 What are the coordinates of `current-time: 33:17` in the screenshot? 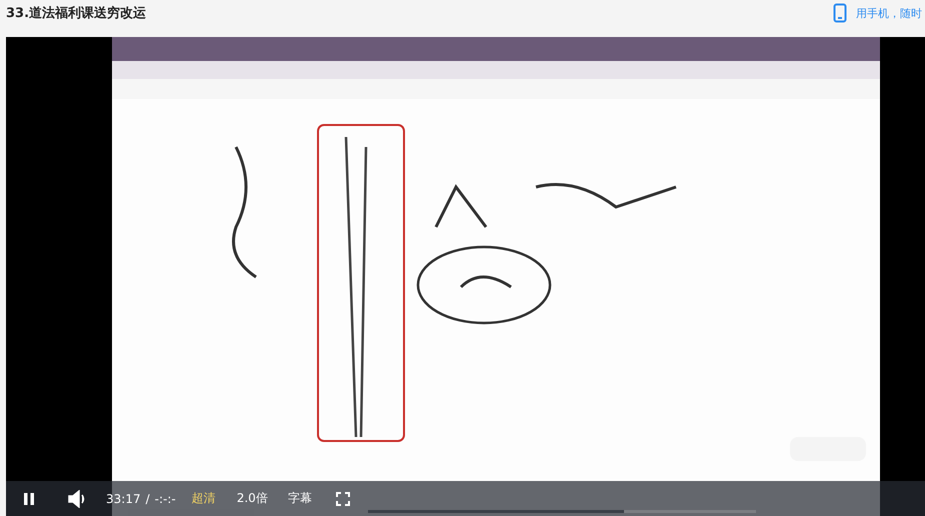 It's located at (123, 499).